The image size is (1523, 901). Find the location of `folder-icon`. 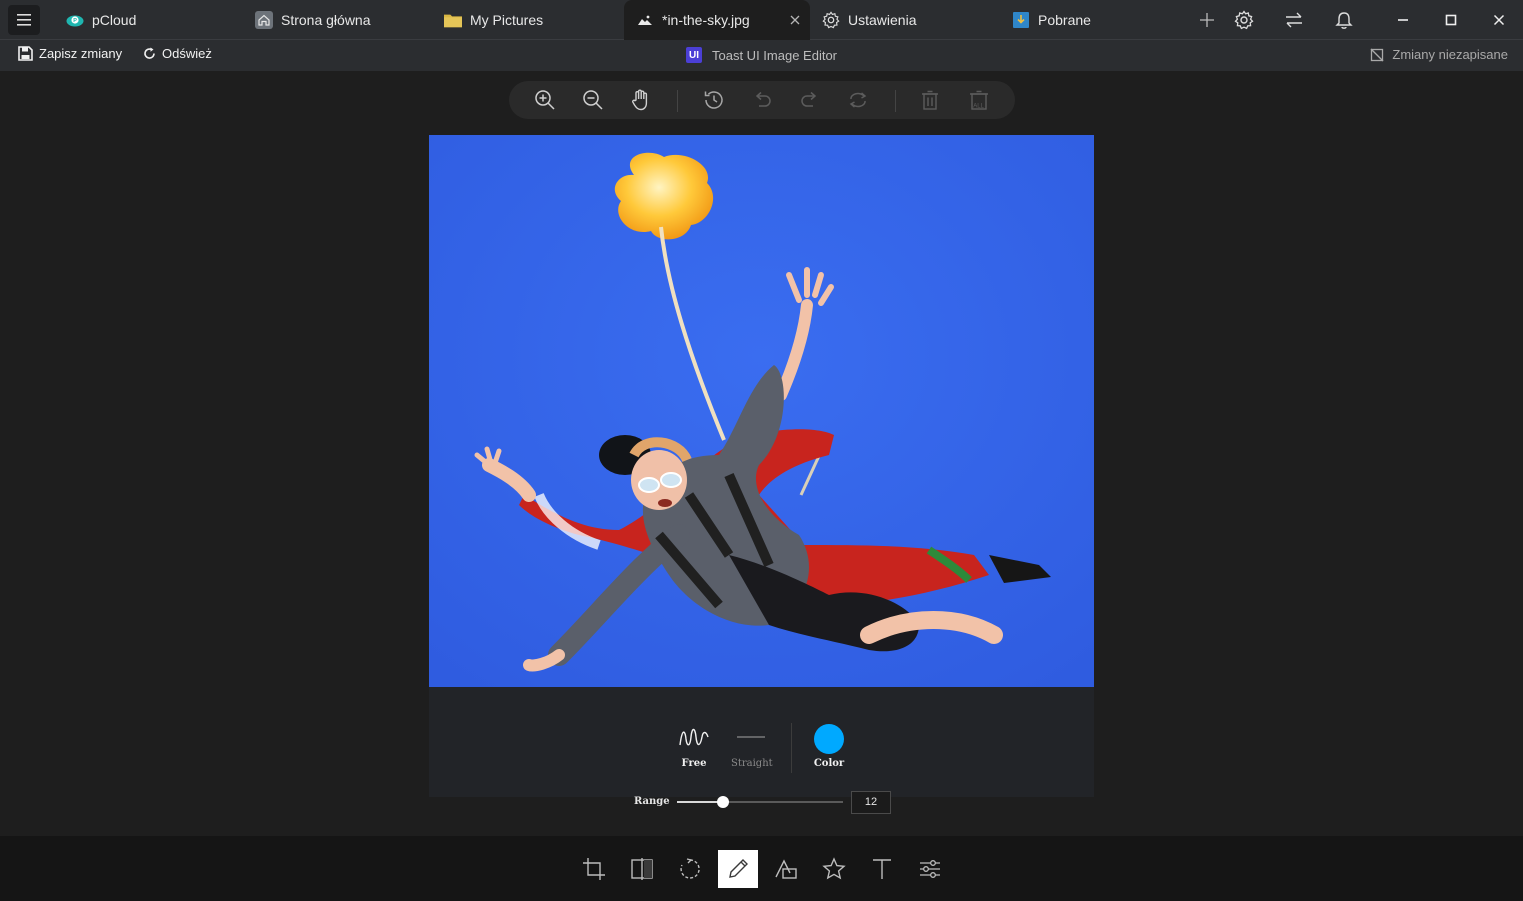

folder-icon is located at coordinates (453, 20).